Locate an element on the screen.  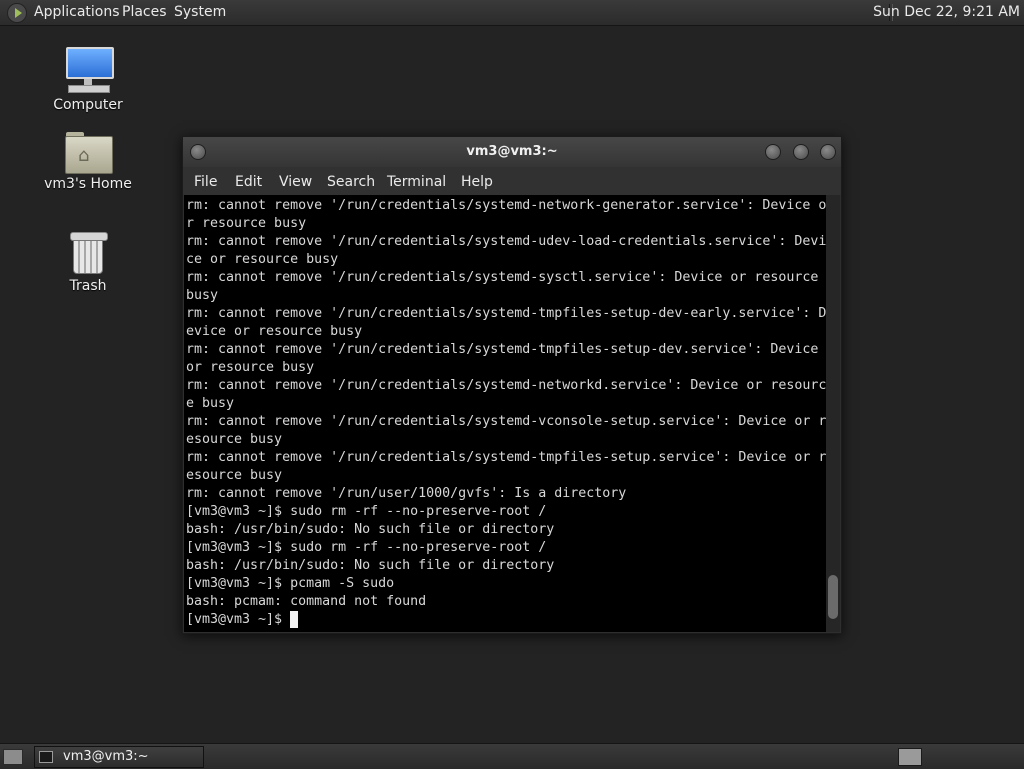
show-desktop-button is located at coordinates (13, 757).